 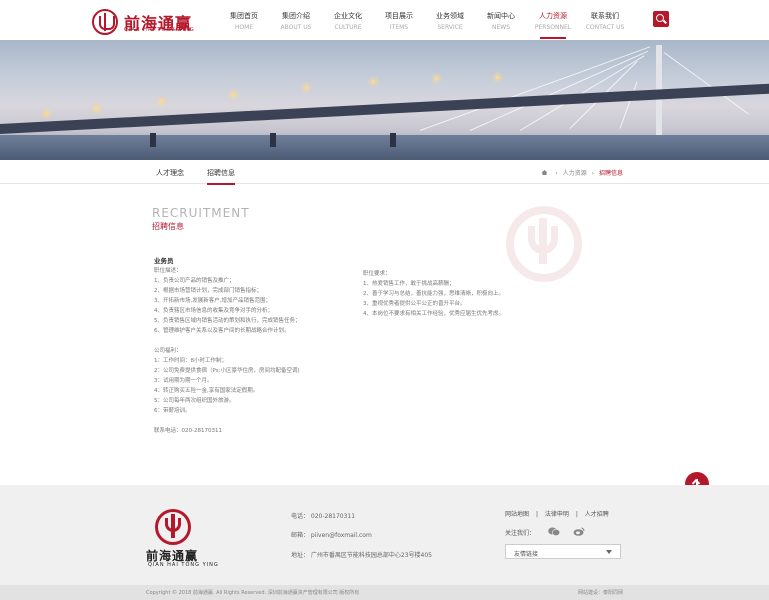 I want to click on follow-us-label: 关注我们：, so click(x=520, y=533).